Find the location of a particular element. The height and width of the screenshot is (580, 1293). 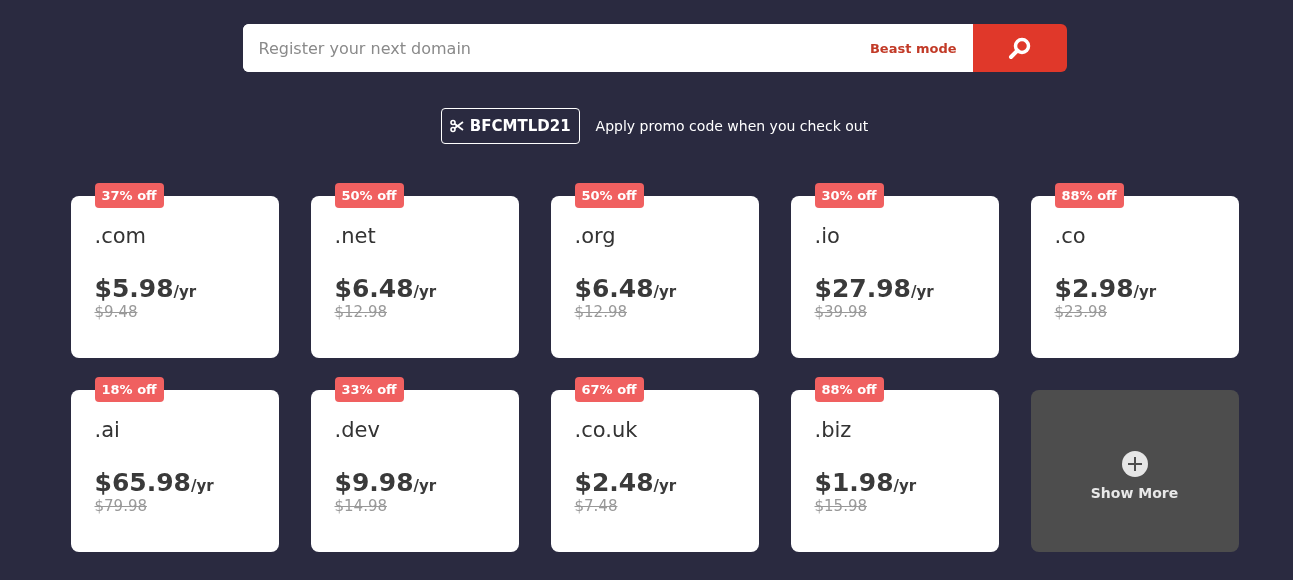

price: $1.98 is located at coordinates (854, 482).